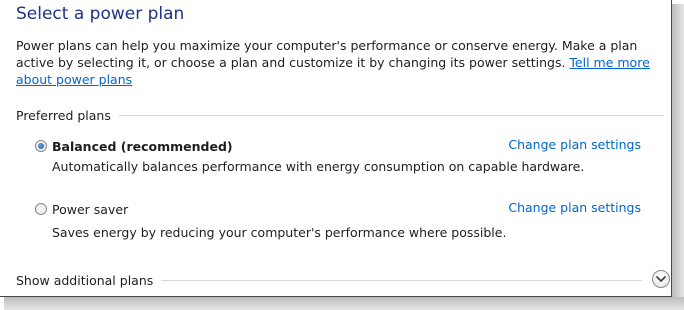 This screenshot has height=310, width=684. I want to click on chevron-down-icon, so click(661, 279).